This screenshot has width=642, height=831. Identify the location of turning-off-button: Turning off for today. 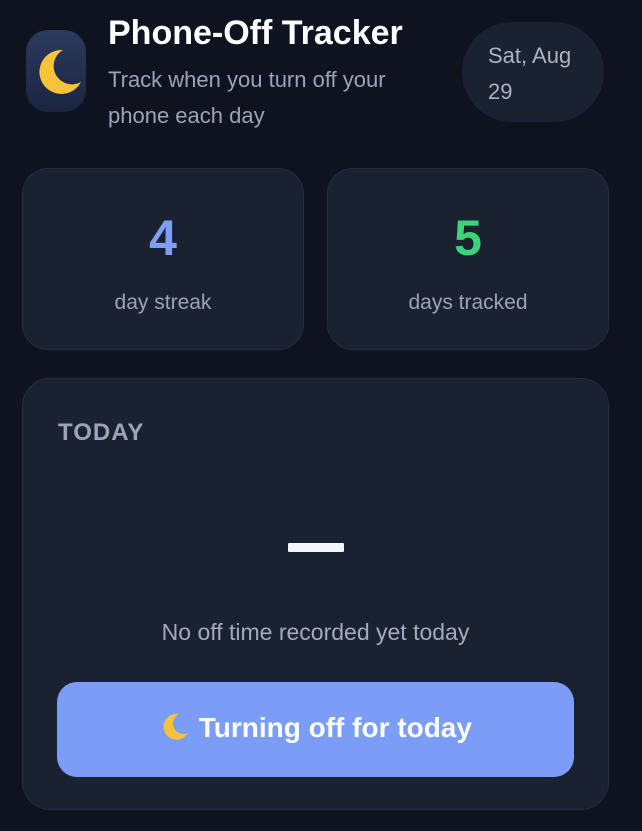
(315, 729).